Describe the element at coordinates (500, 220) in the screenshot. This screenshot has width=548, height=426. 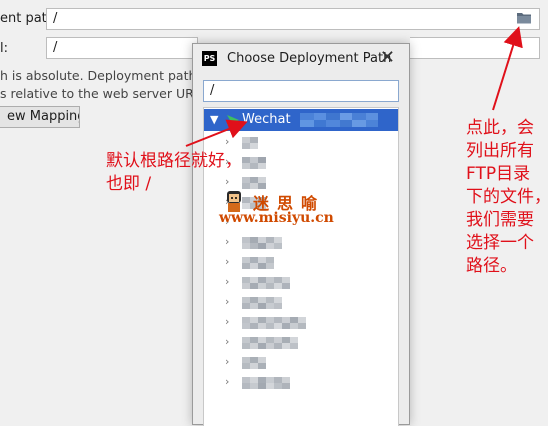
I see `annotation-right-line-5: 我们需要` at that location.